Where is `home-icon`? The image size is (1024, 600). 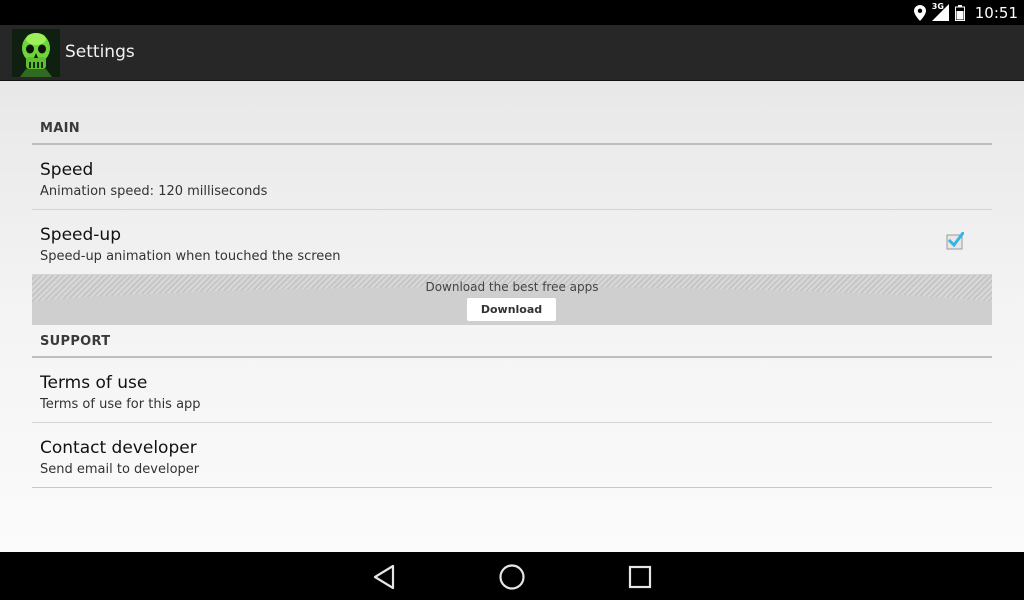 home-icon is located at coordinates (512, 577).